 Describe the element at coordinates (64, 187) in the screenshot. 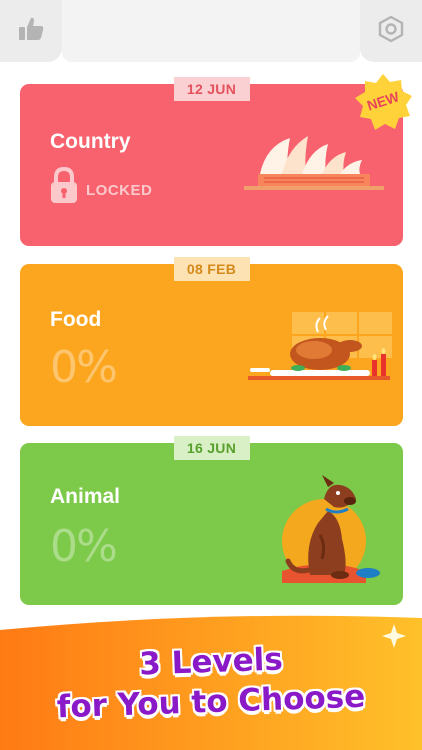

I see `lock-icon` at that location.